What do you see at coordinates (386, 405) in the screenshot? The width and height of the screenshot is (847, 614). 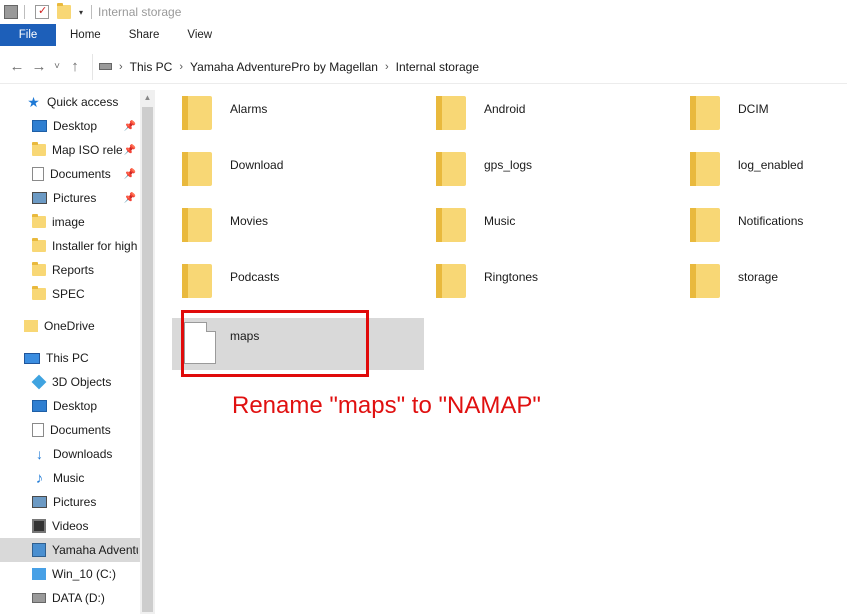 I see `instruction-annotation: Rename "maps" to "NAMAP"` at bounding box center [386, 405].